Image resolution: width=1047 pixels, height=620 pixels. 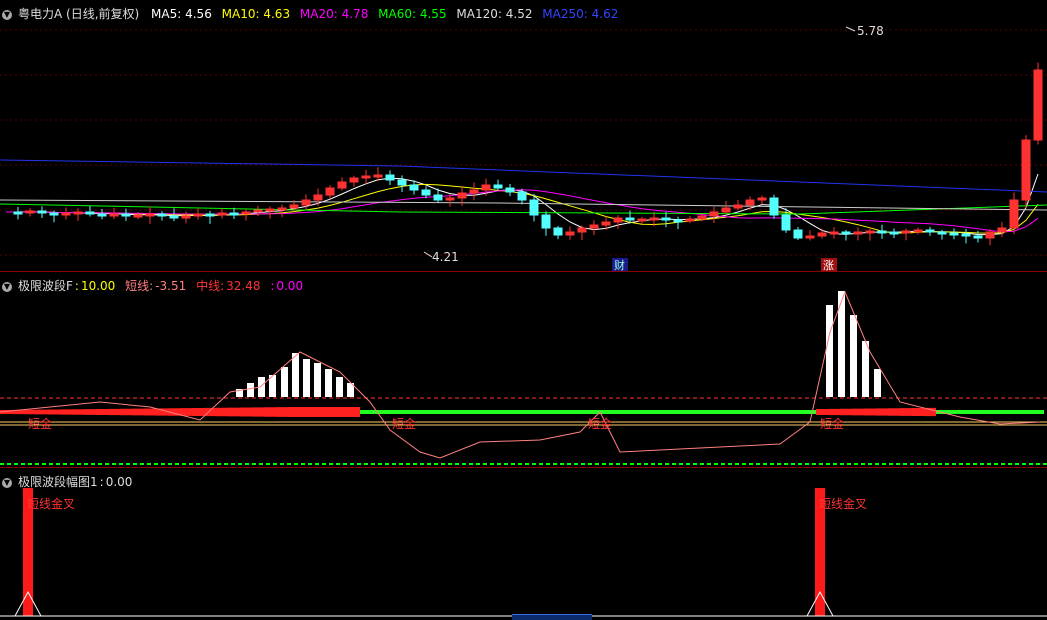 I want to click on ma250-line, so click(x=523, y=176).